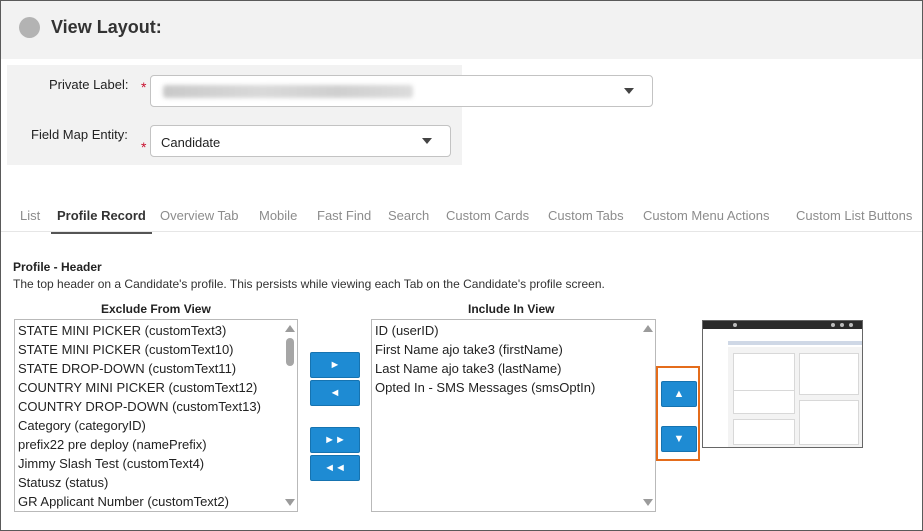 The width and height of the screenshot is (923, 531). Describe the element at coordinates (101, 215) in the screenshot. I see `tab-profile-record: Profile Record` at that location.